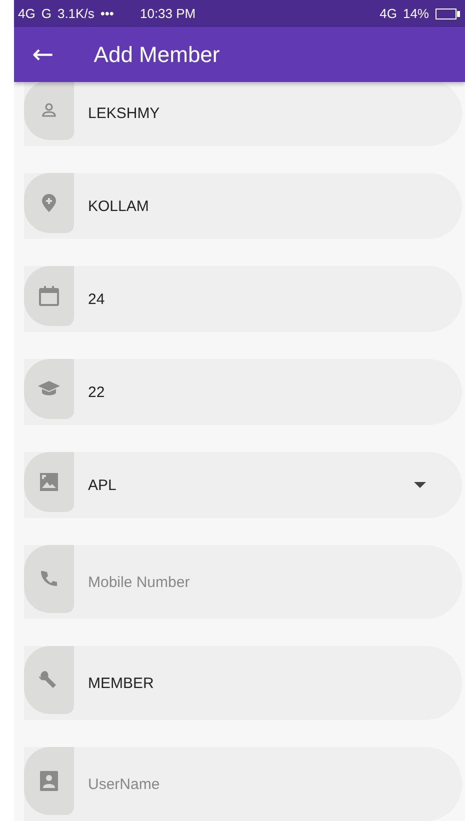 This screenshot has width=465, height=821. I want to click on time-label: 10:33 PM, so click(168, 14).